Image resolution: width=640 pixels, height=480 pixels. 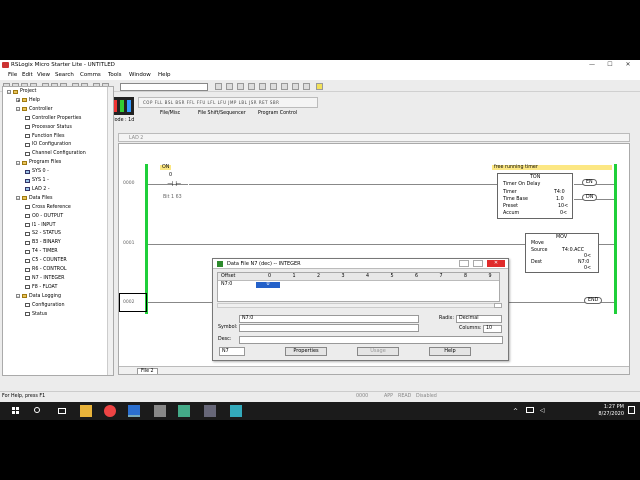 What do you see at coordinates (147, 371) in the screenshot?
I see `file-tab: File 2` at bounding box center [147, 371].